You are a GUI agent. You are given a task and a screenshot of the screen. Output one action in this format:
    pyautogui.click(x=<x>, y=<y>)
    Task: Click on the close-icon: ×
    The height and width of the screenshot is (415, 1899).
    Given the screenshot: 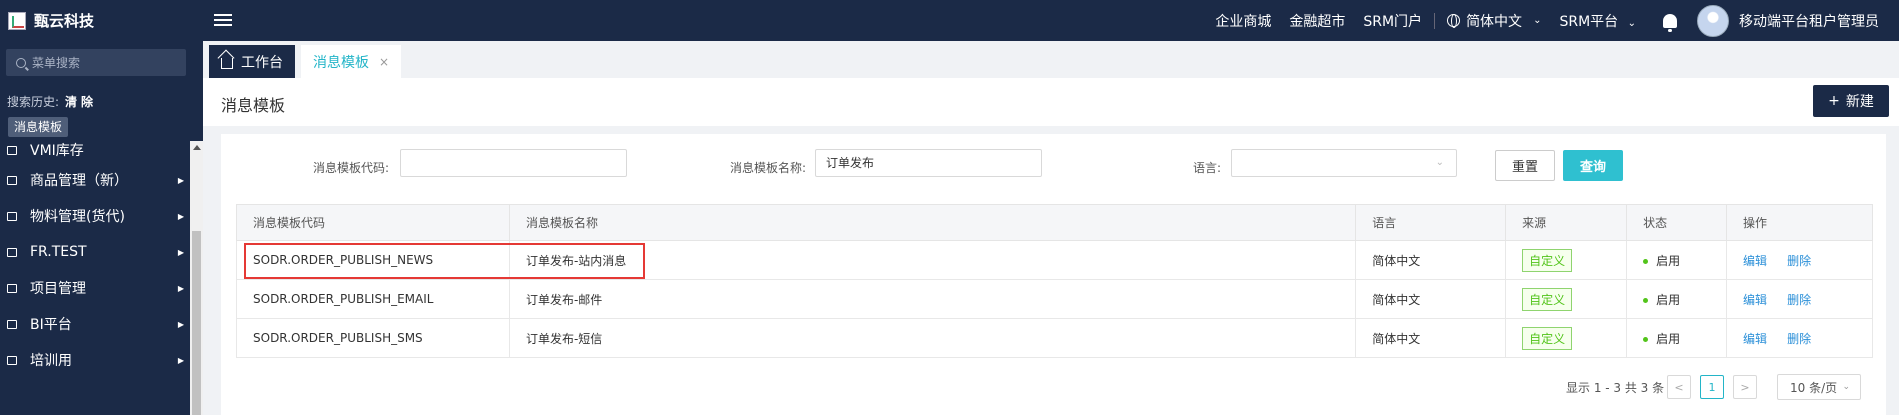 What is the action you would take?
    pyautogui.click(x=384, y=62)
    